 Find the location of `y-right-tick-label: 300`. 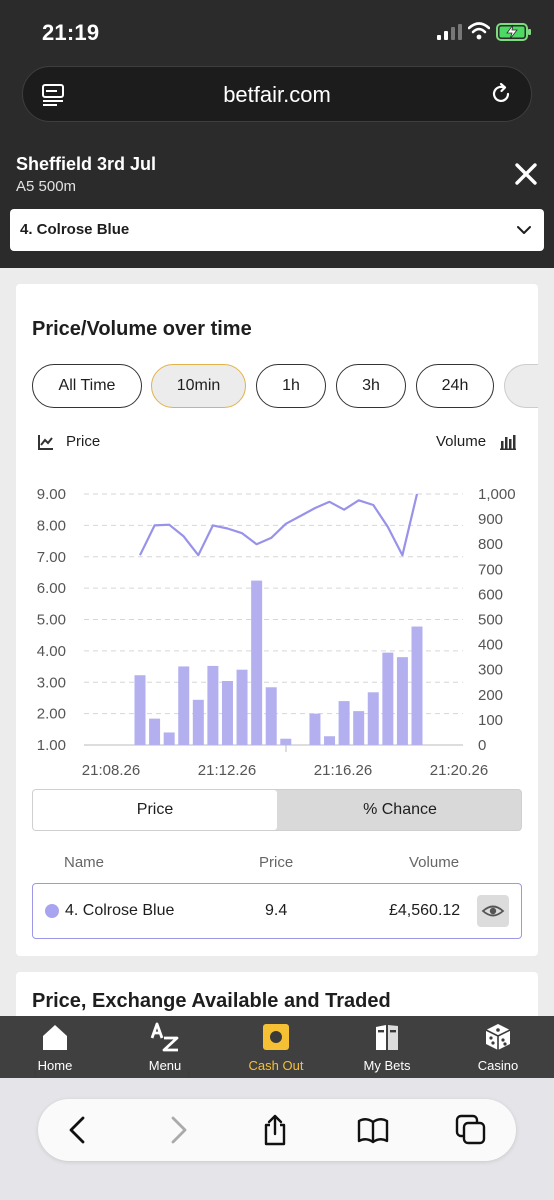

y-right-tick-label: 300 is located at coordinates (490, 670).